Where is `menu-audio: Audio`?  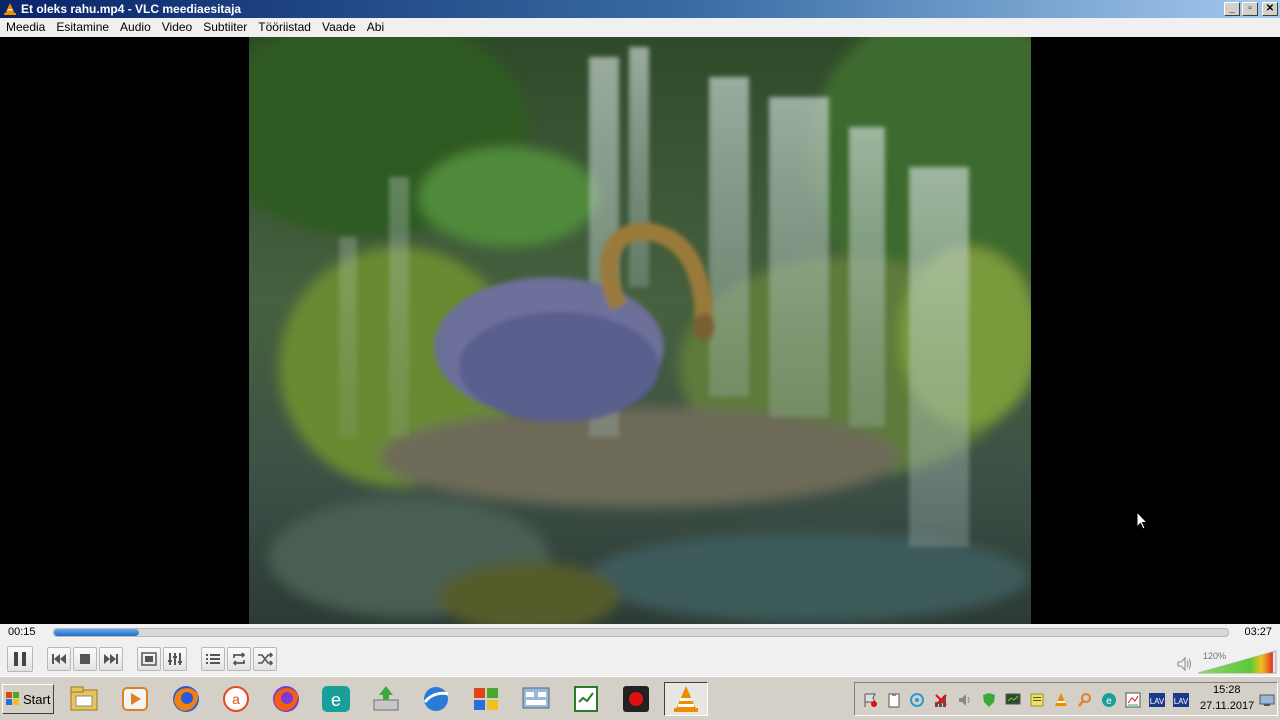 menu-audio: Audio is located at coordinates (135, 27).